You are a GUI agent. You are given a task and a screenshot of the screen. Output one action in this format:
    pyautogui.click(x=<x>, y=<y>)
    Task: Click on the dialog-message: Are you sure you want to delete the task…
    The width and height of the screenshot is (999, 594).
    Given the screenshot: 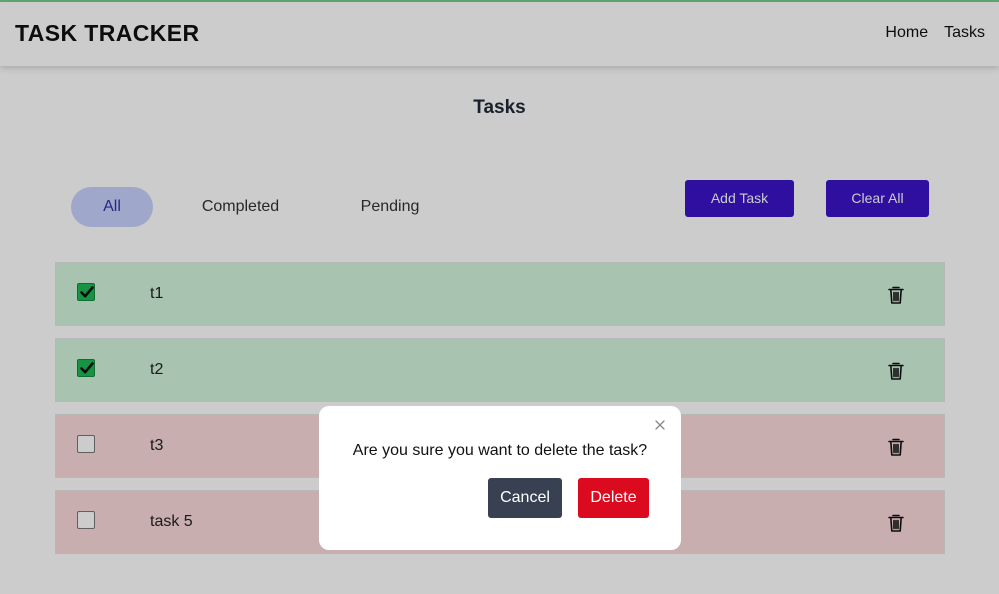 What is the action you would take?
    pyautogui.click(x=500, y=450)
    